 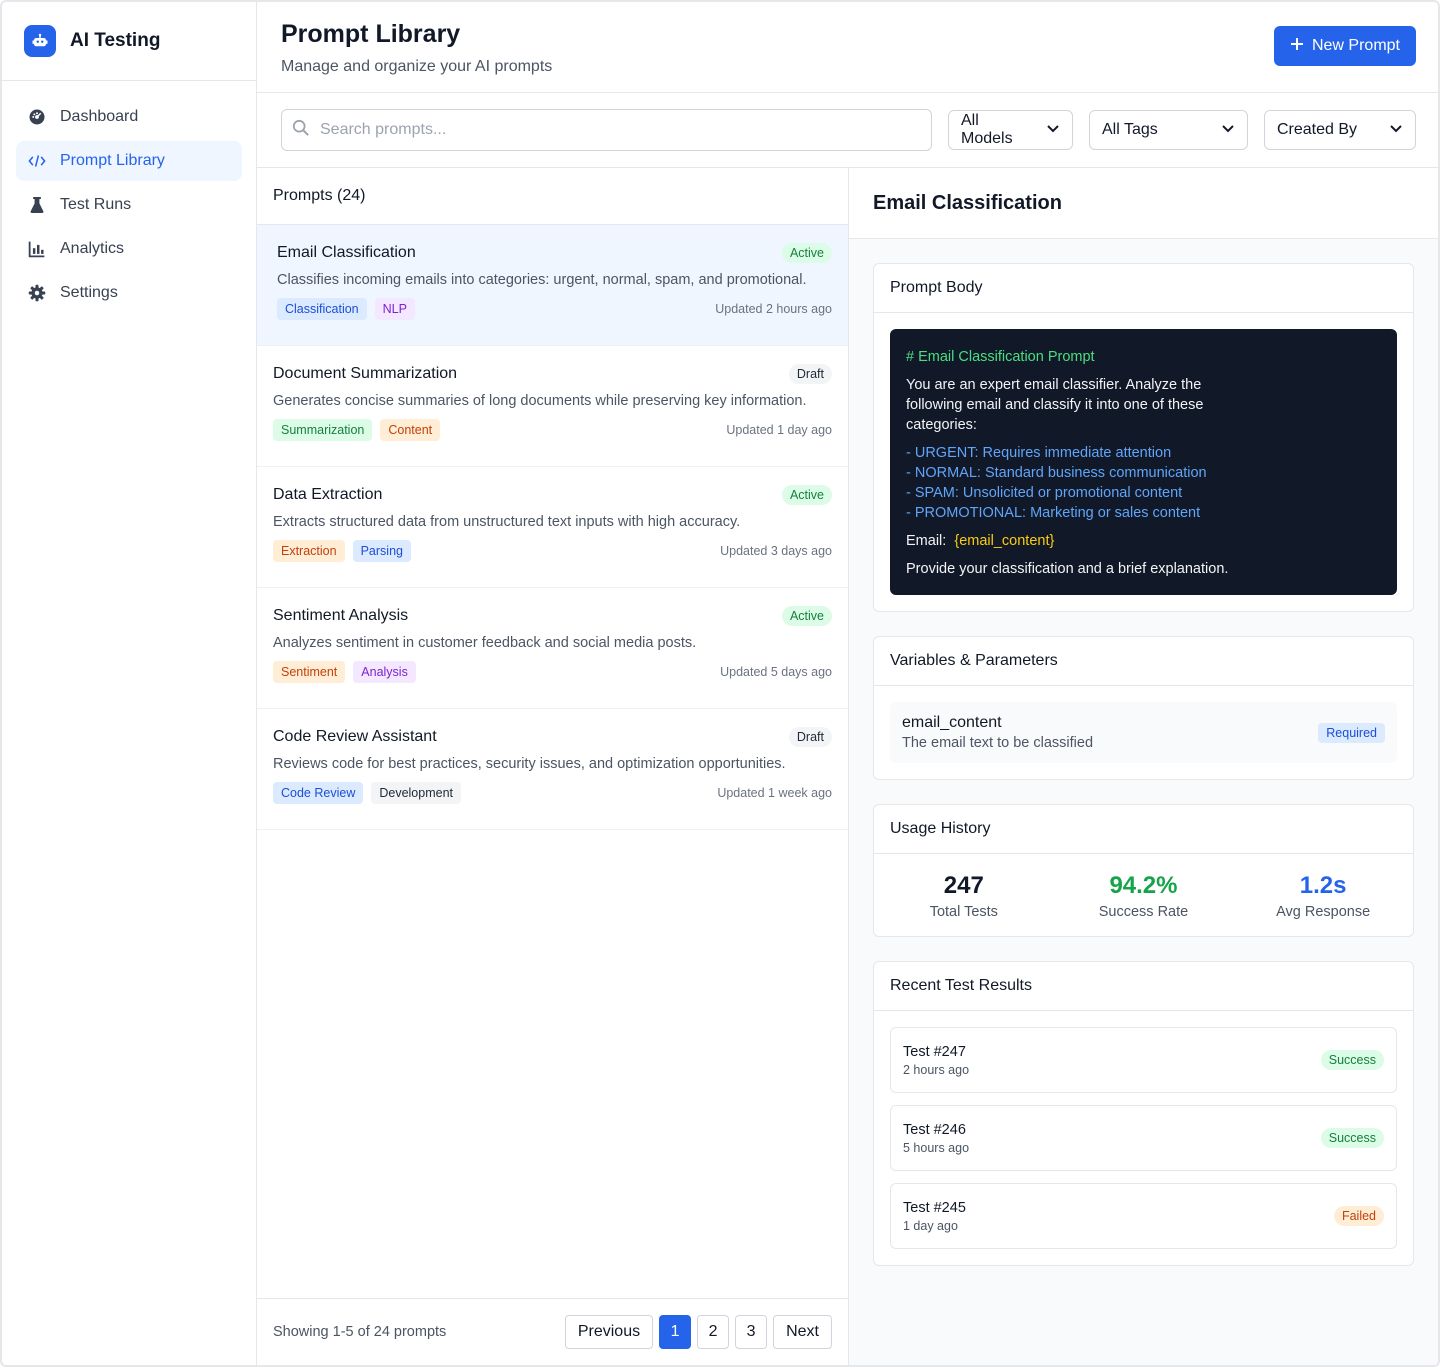 I want to click on sidebar-item-label: Analytics, so click(x=92, y=248).